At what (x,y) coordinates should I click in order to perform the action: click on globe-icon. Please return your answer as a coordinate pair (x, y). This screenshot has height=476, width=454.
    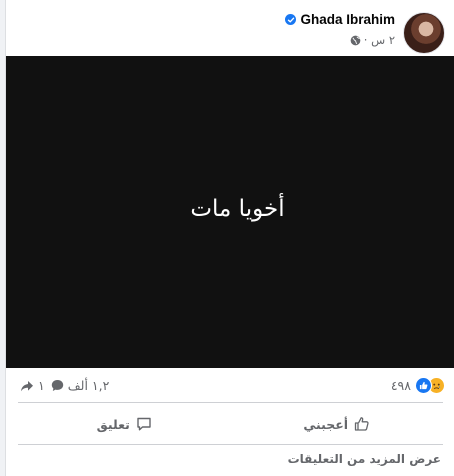
    Looking at the image, I should click on (355, 40).